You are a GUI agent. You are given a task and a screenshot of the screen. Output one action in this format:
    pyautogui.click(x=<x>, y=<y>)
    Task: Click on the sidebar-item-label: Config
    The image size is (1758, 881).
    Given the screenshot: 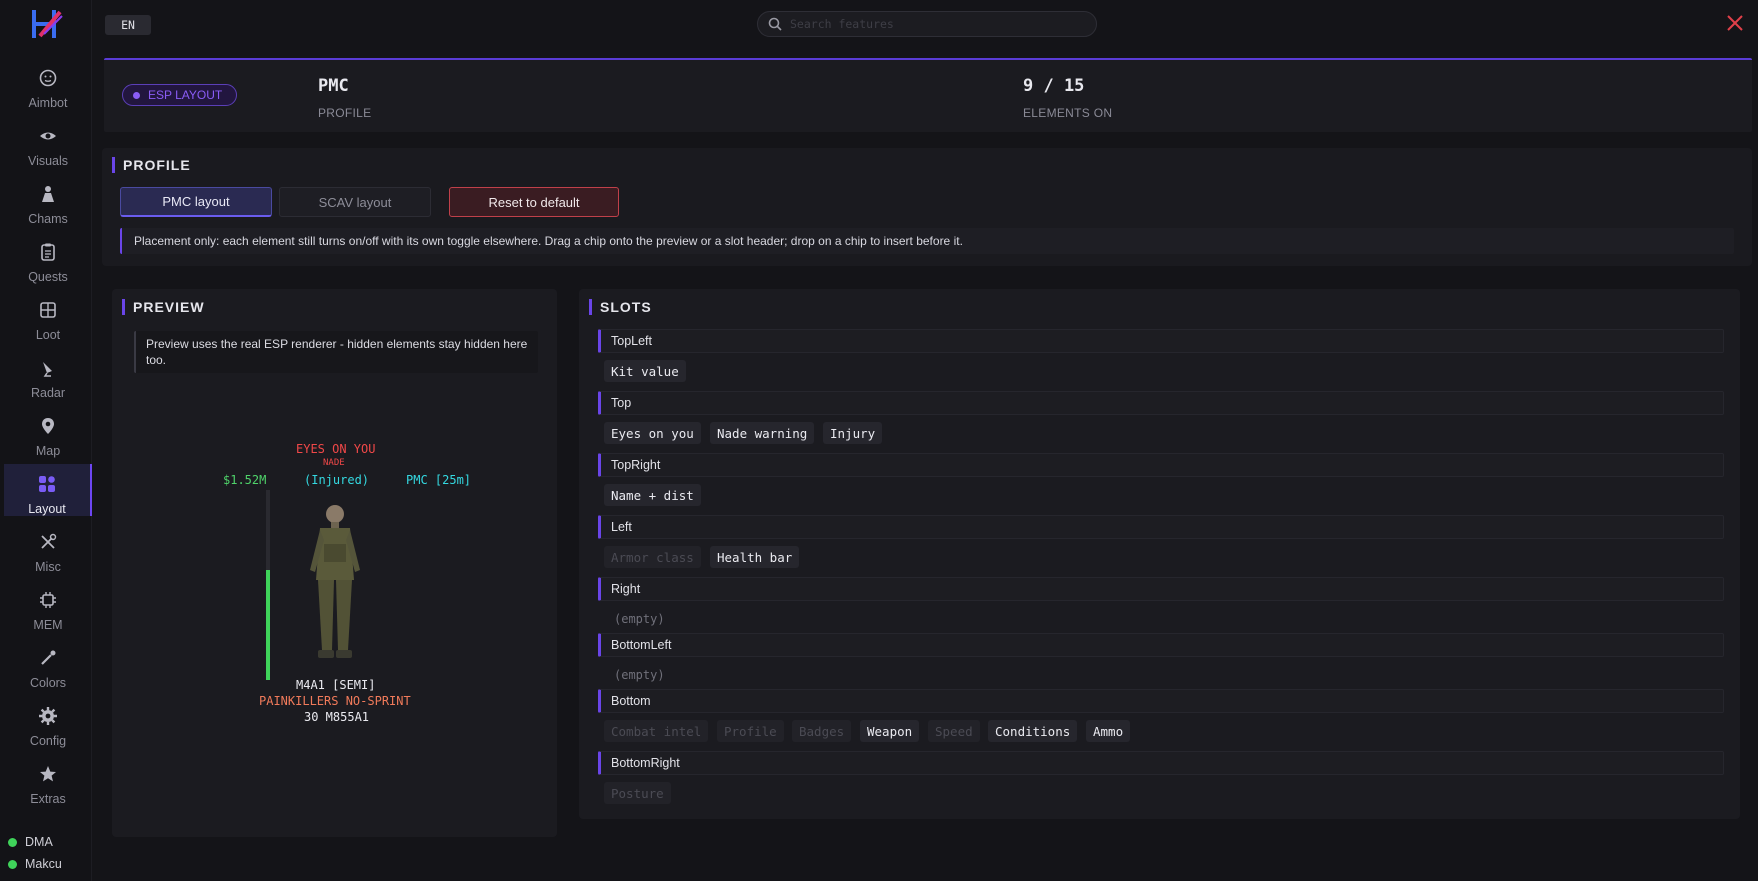 What is the action you would take?
    pyautogui.click(x=48, y=741)
    